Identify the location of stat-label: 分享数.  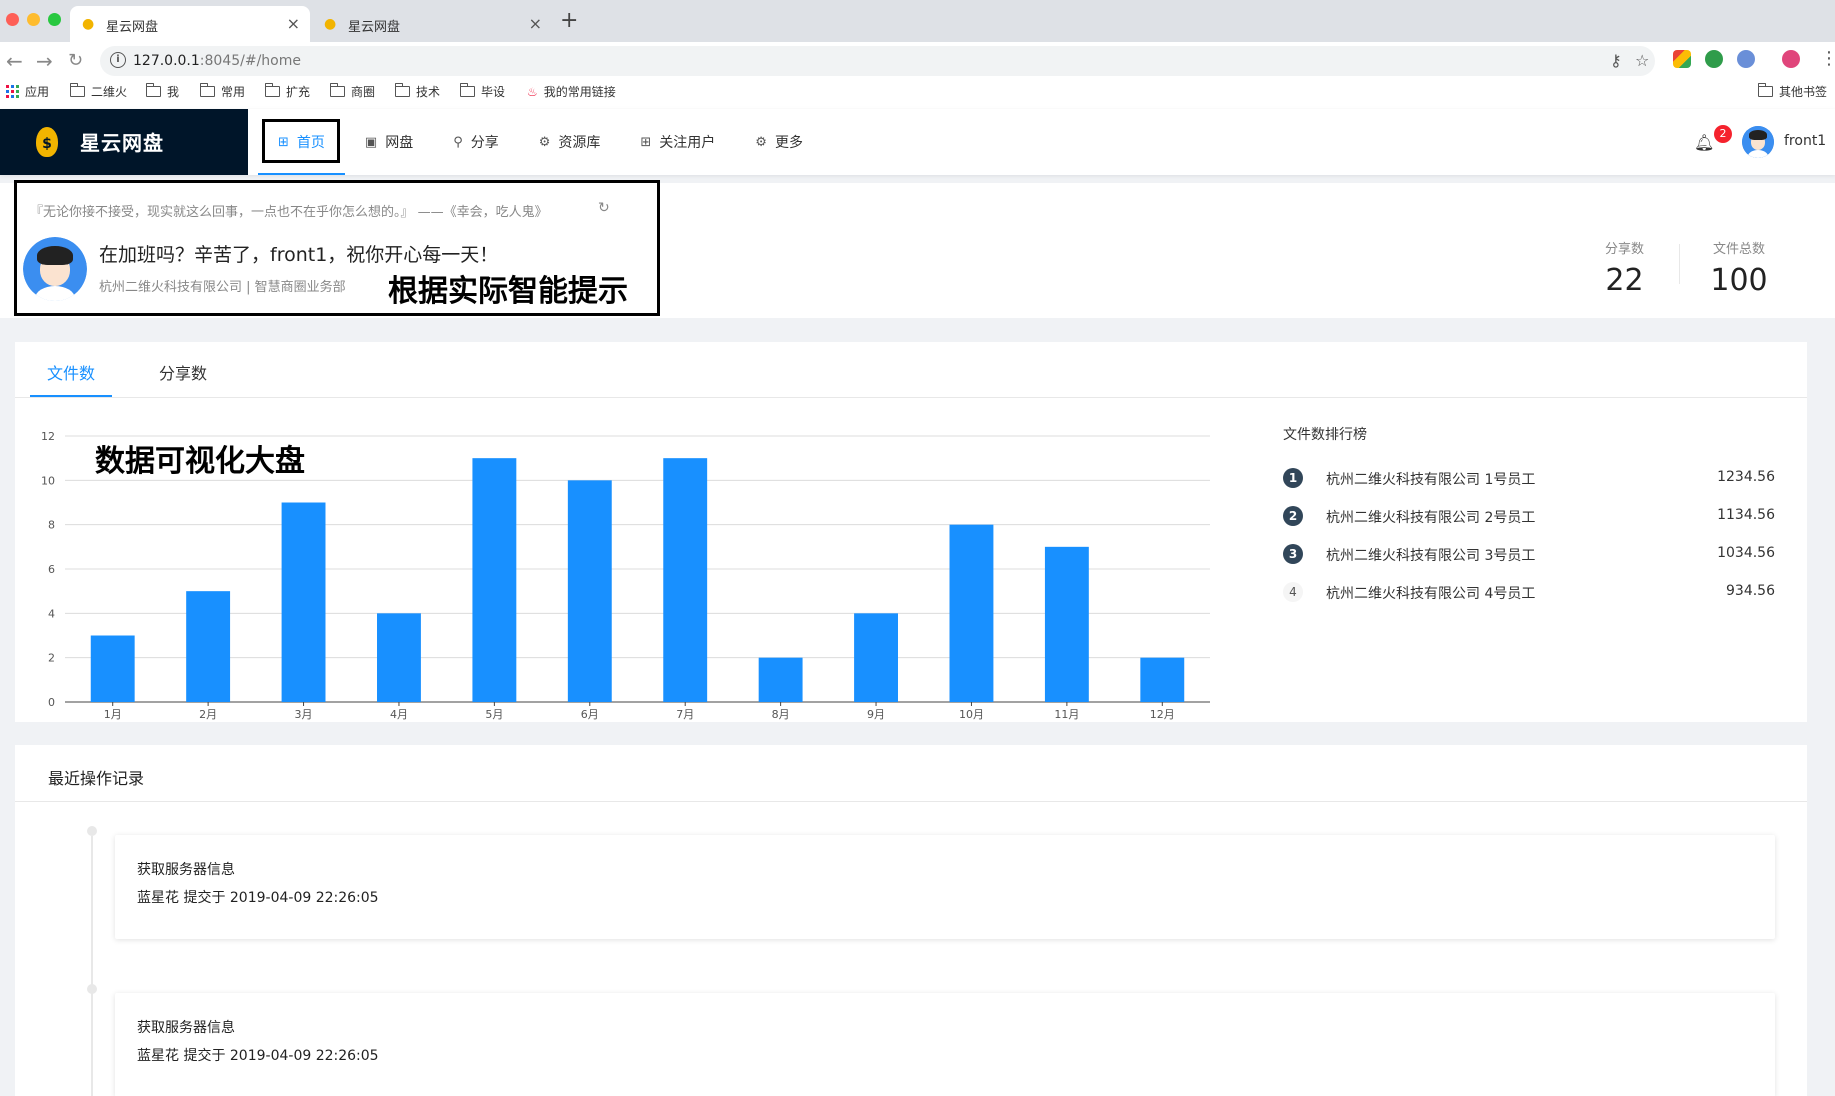
(1624, 249).